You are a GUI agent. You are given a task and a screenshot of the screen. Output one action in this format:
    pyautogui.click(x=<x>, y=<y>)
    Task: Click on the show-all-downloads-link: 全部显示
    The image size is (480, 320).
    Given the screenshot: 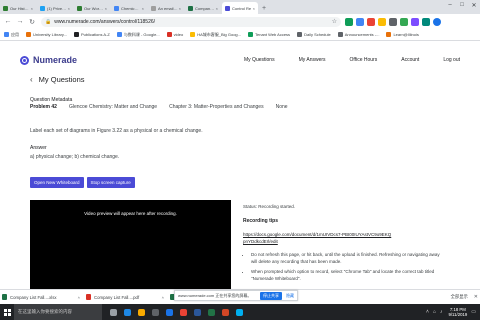 What is the action you would take?
    pyautogui.click(x=459, y=297)
    